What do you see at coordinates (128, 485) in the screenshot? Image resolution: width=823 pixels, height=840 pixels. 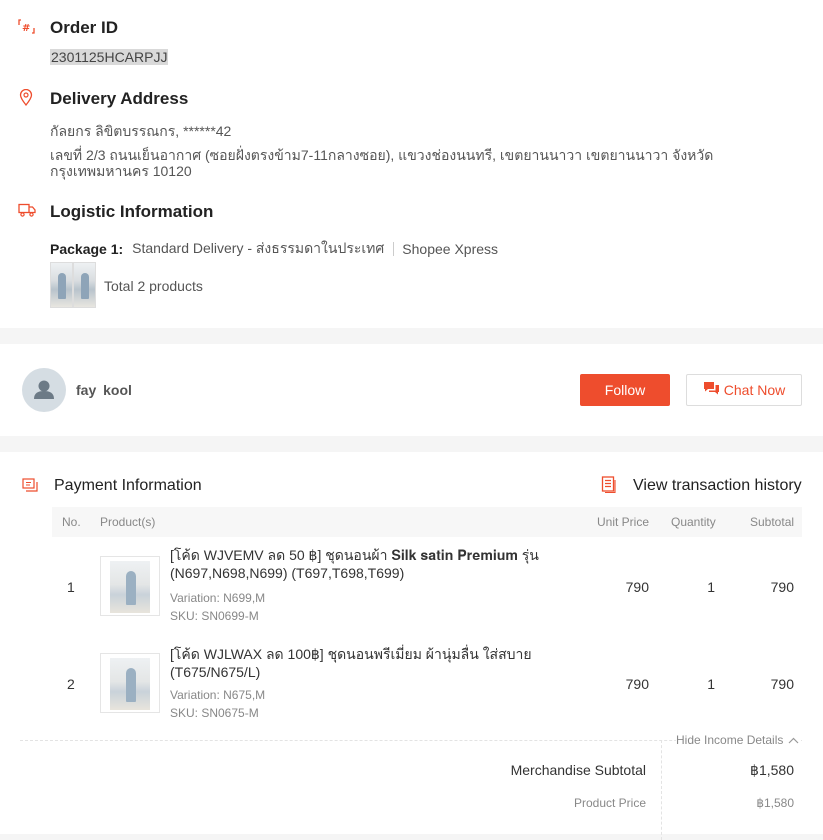 I see `payment-information-title: Payment Information` at bounding box center [128, 485].